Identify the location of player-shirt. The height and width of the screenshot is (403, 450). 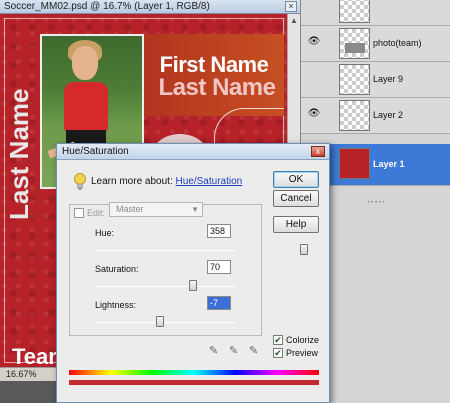
(86, 107).